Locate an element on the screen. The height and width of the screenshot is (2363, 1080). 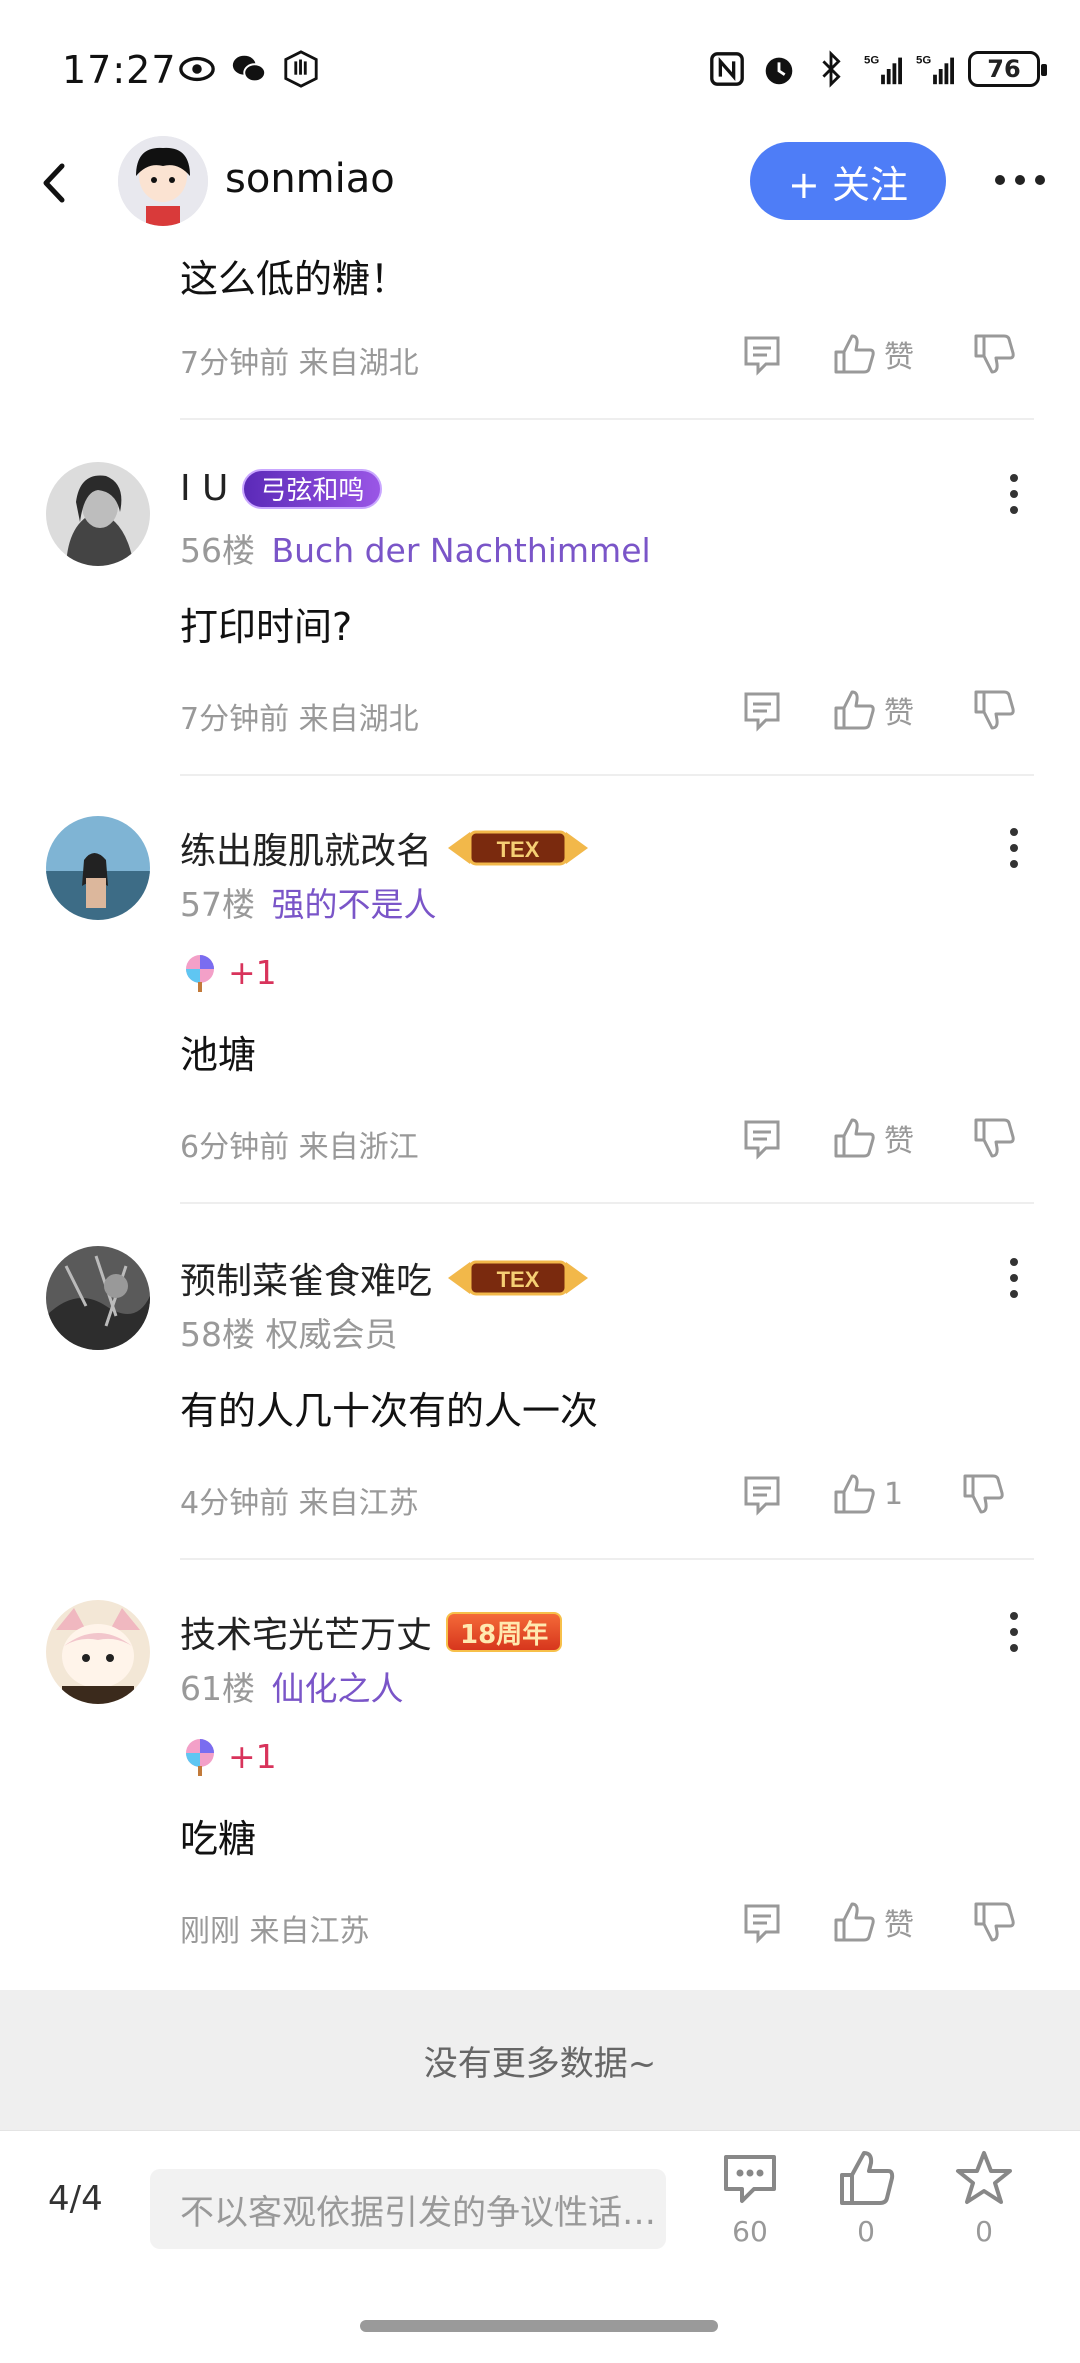
comment-content: 打印时间? is located at coordinates (266, 627).